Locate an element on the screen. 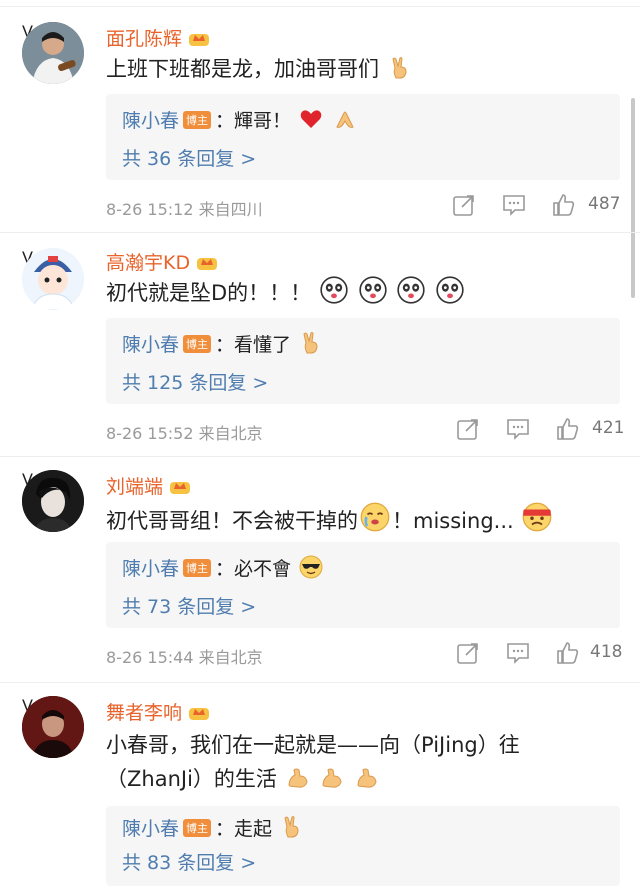 The width and height of the screenshot is (640, 886). comment-meta: 8-26 15:44 来自北京 is located at coordinates (184, 656).